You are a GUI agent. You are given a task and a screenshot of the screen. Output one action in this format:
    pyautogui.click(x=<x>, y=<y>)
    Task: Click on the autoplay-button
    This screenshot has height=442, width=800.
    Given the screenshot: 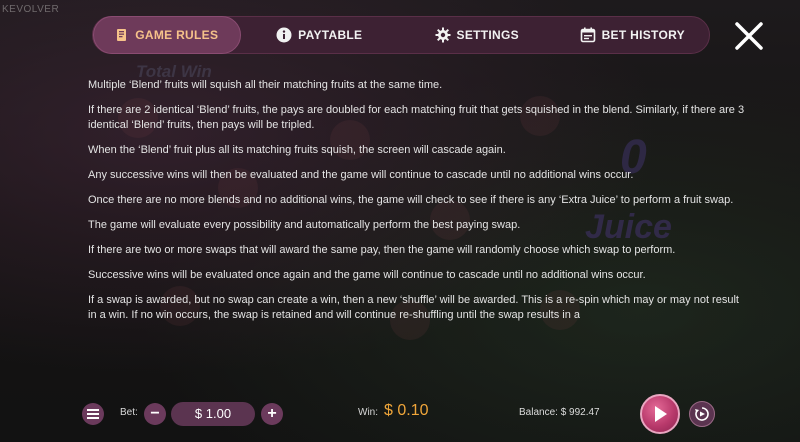 What is the action you would take?
    pyautogui.click(x=702, y=414)
    